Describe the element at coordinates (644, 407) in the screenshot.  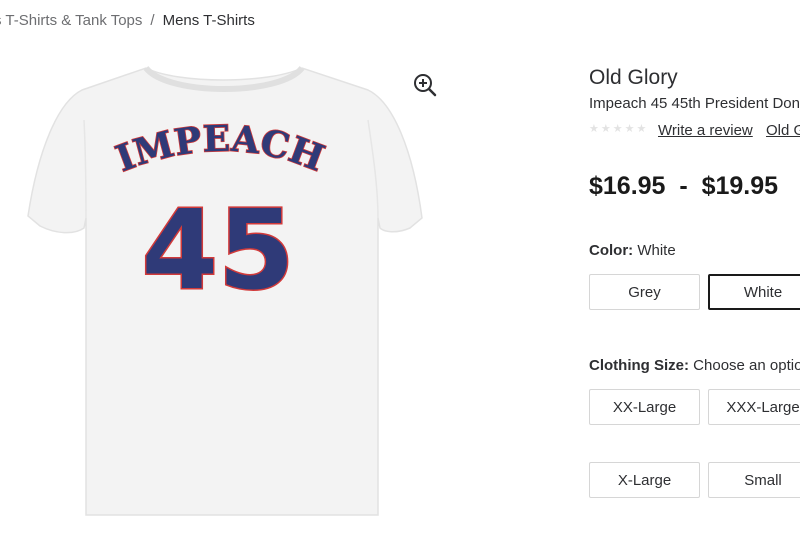
I see `size-option-xx-large: XX-Large` at that location.